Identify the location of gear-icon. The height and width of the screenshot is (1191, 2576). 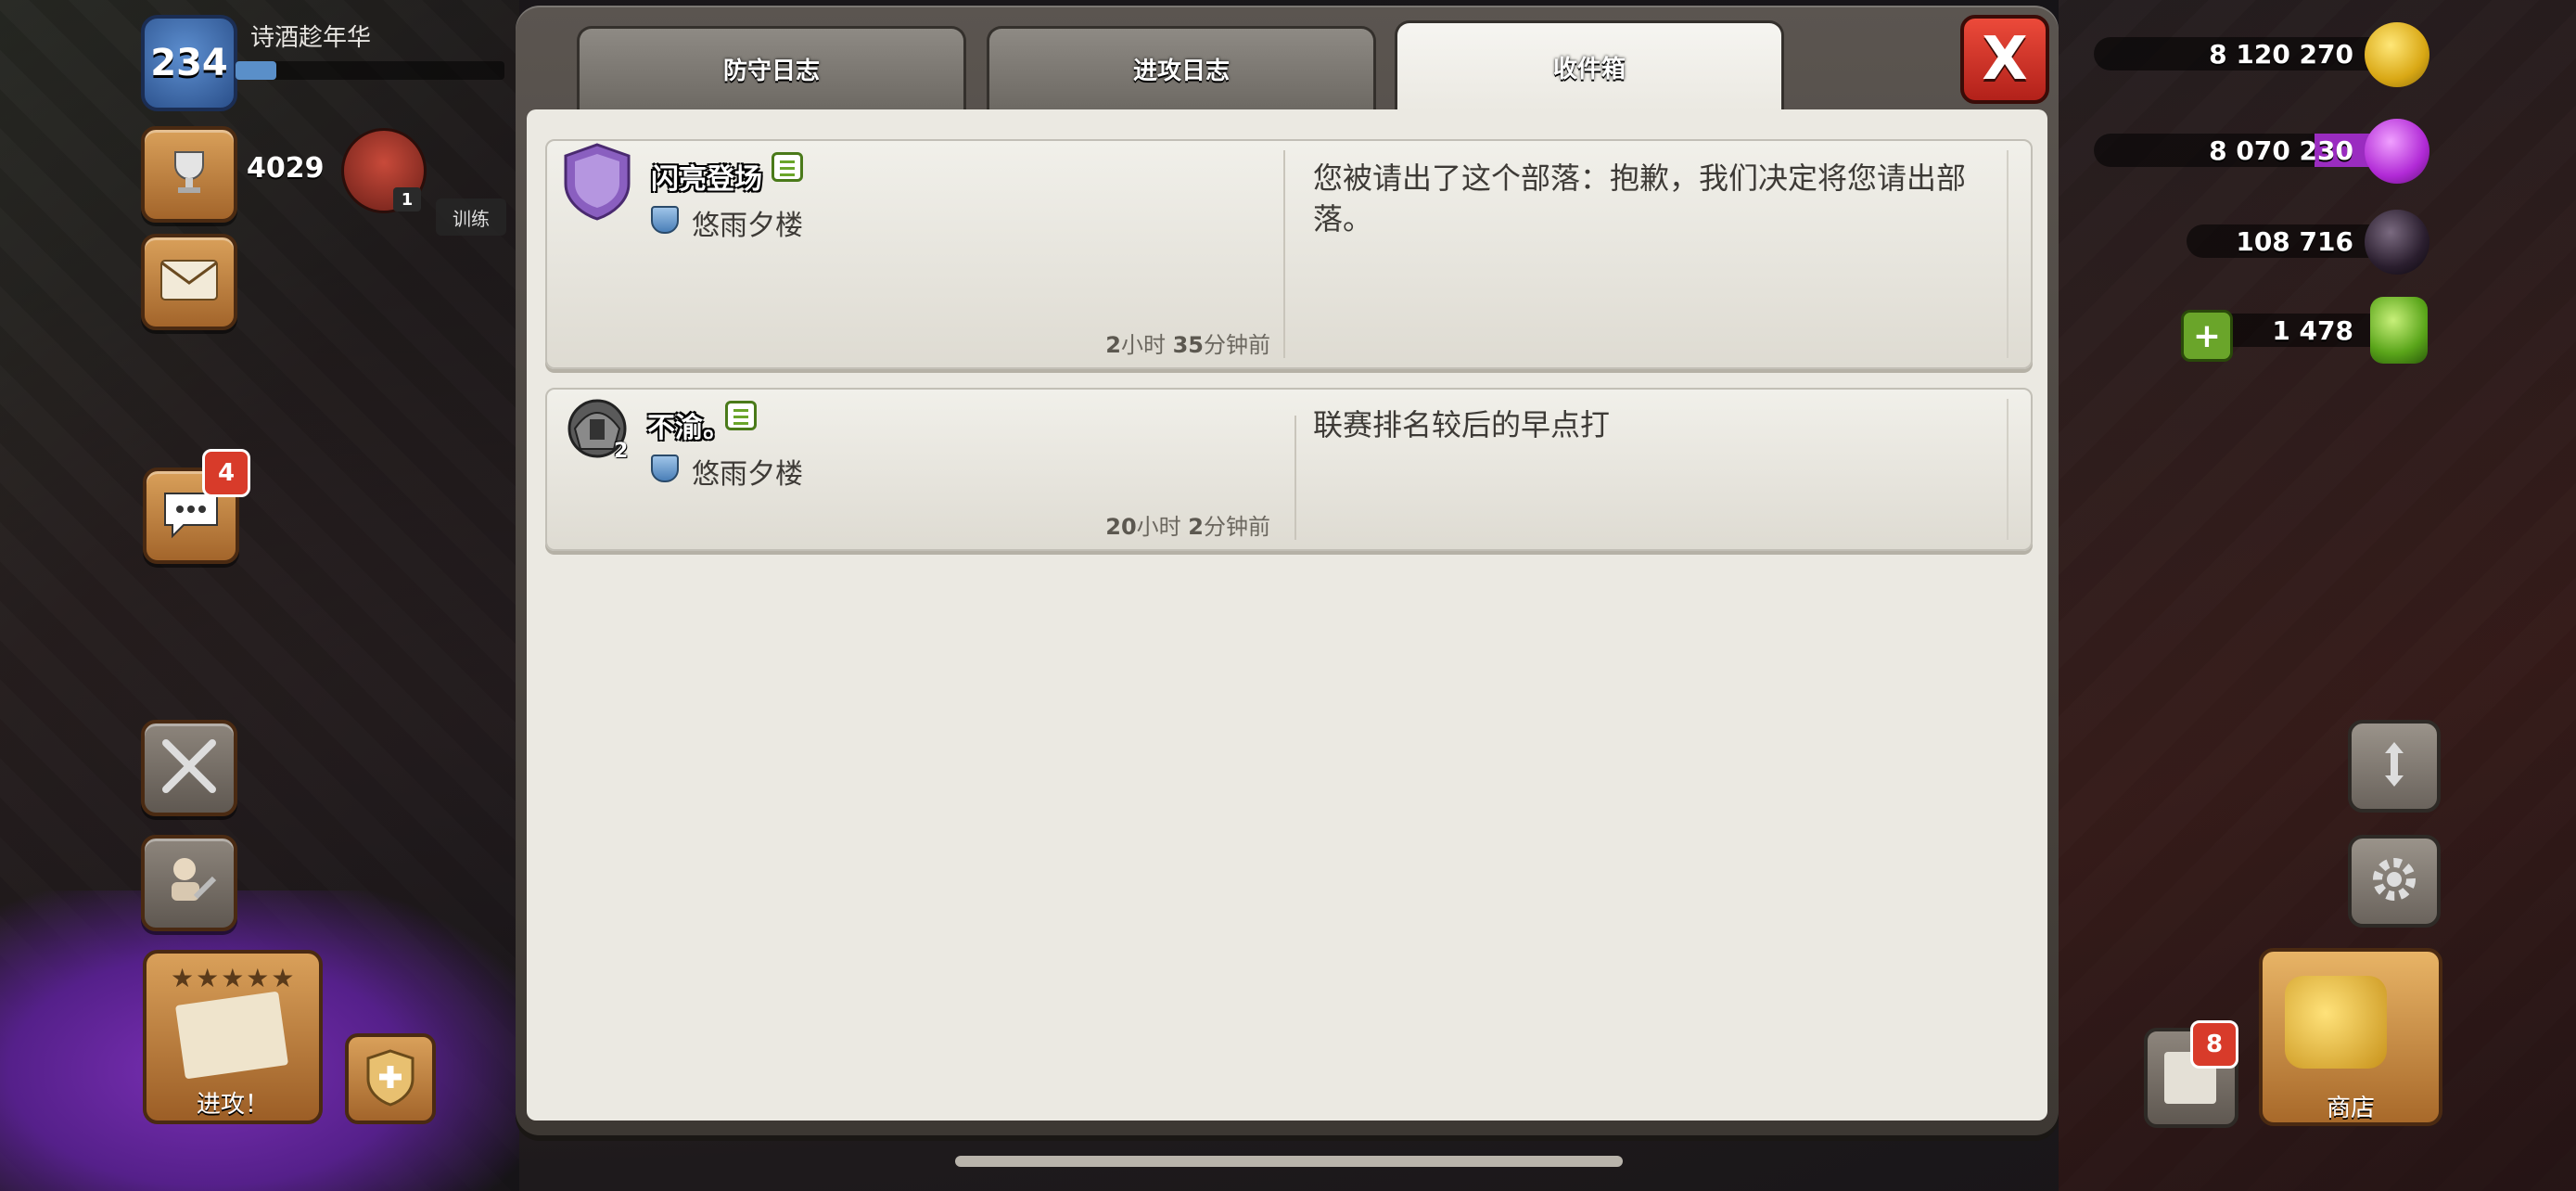
(2394, 881).